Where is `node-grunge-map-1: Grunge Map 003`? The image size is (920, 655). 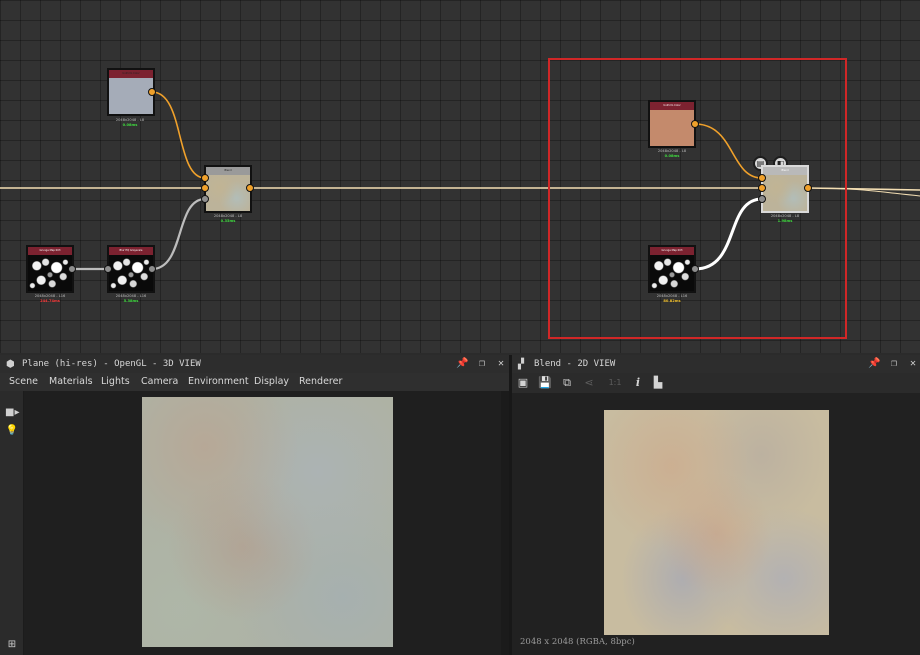 node-grunge-map-1: Grunge Map 003 is located at coordinates (50, 269).